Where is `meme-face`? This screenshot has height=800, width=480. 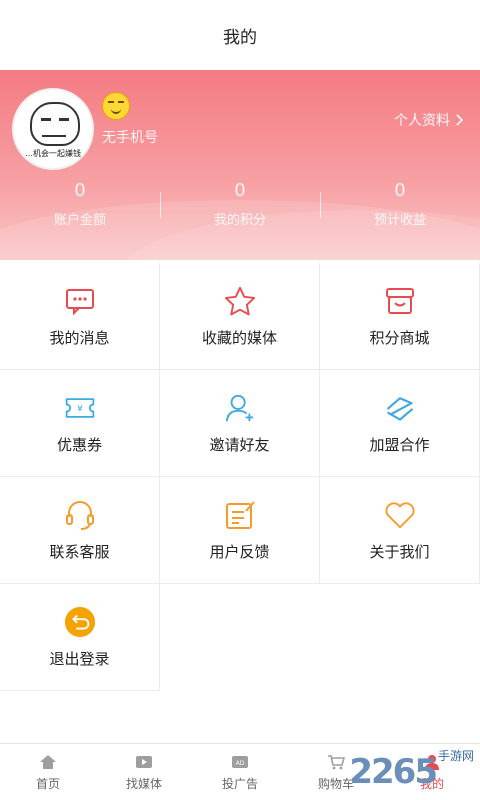
meme-face is located at coordinates (55, 124).